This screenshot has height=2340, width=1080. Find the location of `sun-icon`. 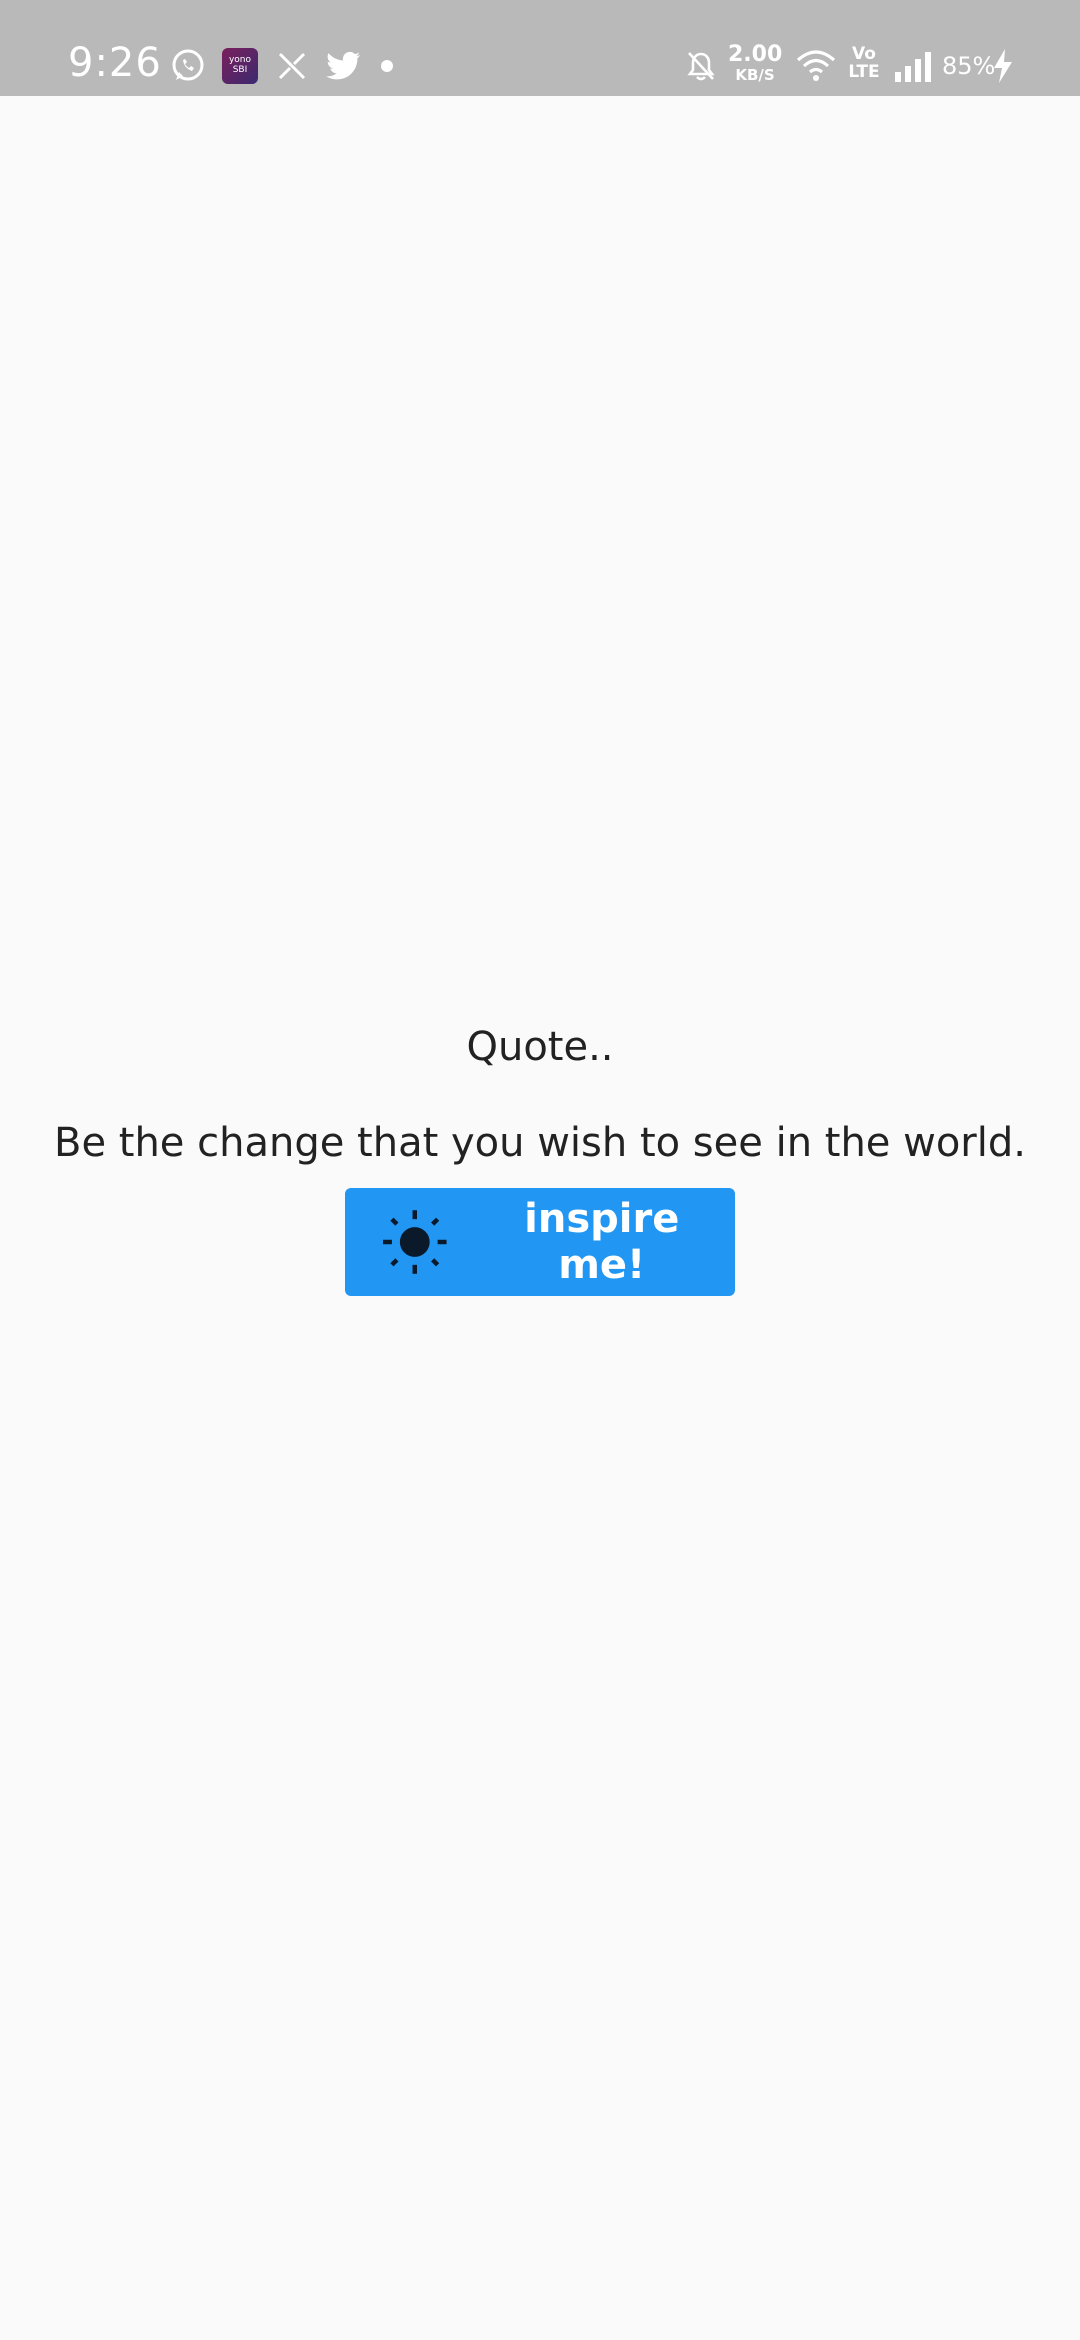

sun-icon is located at coordinates (414, 1242).